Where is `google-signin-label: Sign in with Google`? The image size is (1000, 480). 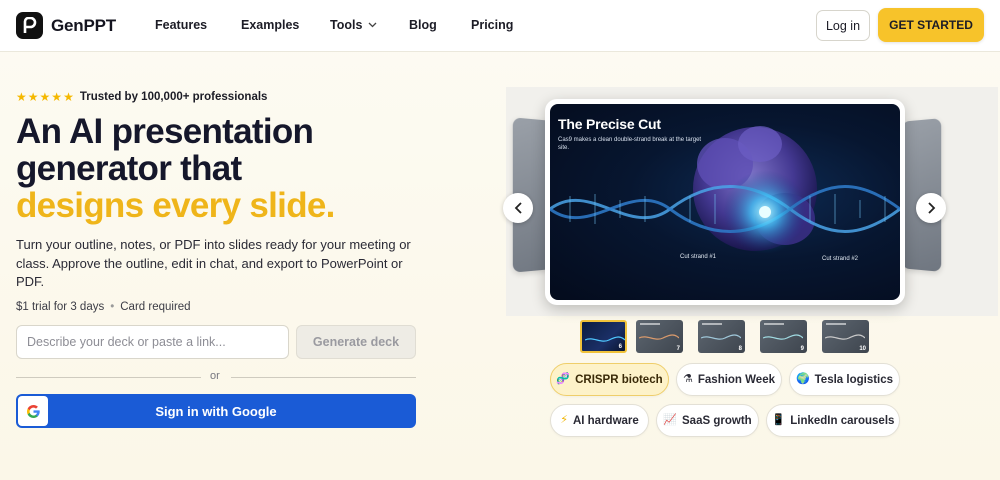
google-signin-label: Sign in with Google is located at coordinates (216, 411).